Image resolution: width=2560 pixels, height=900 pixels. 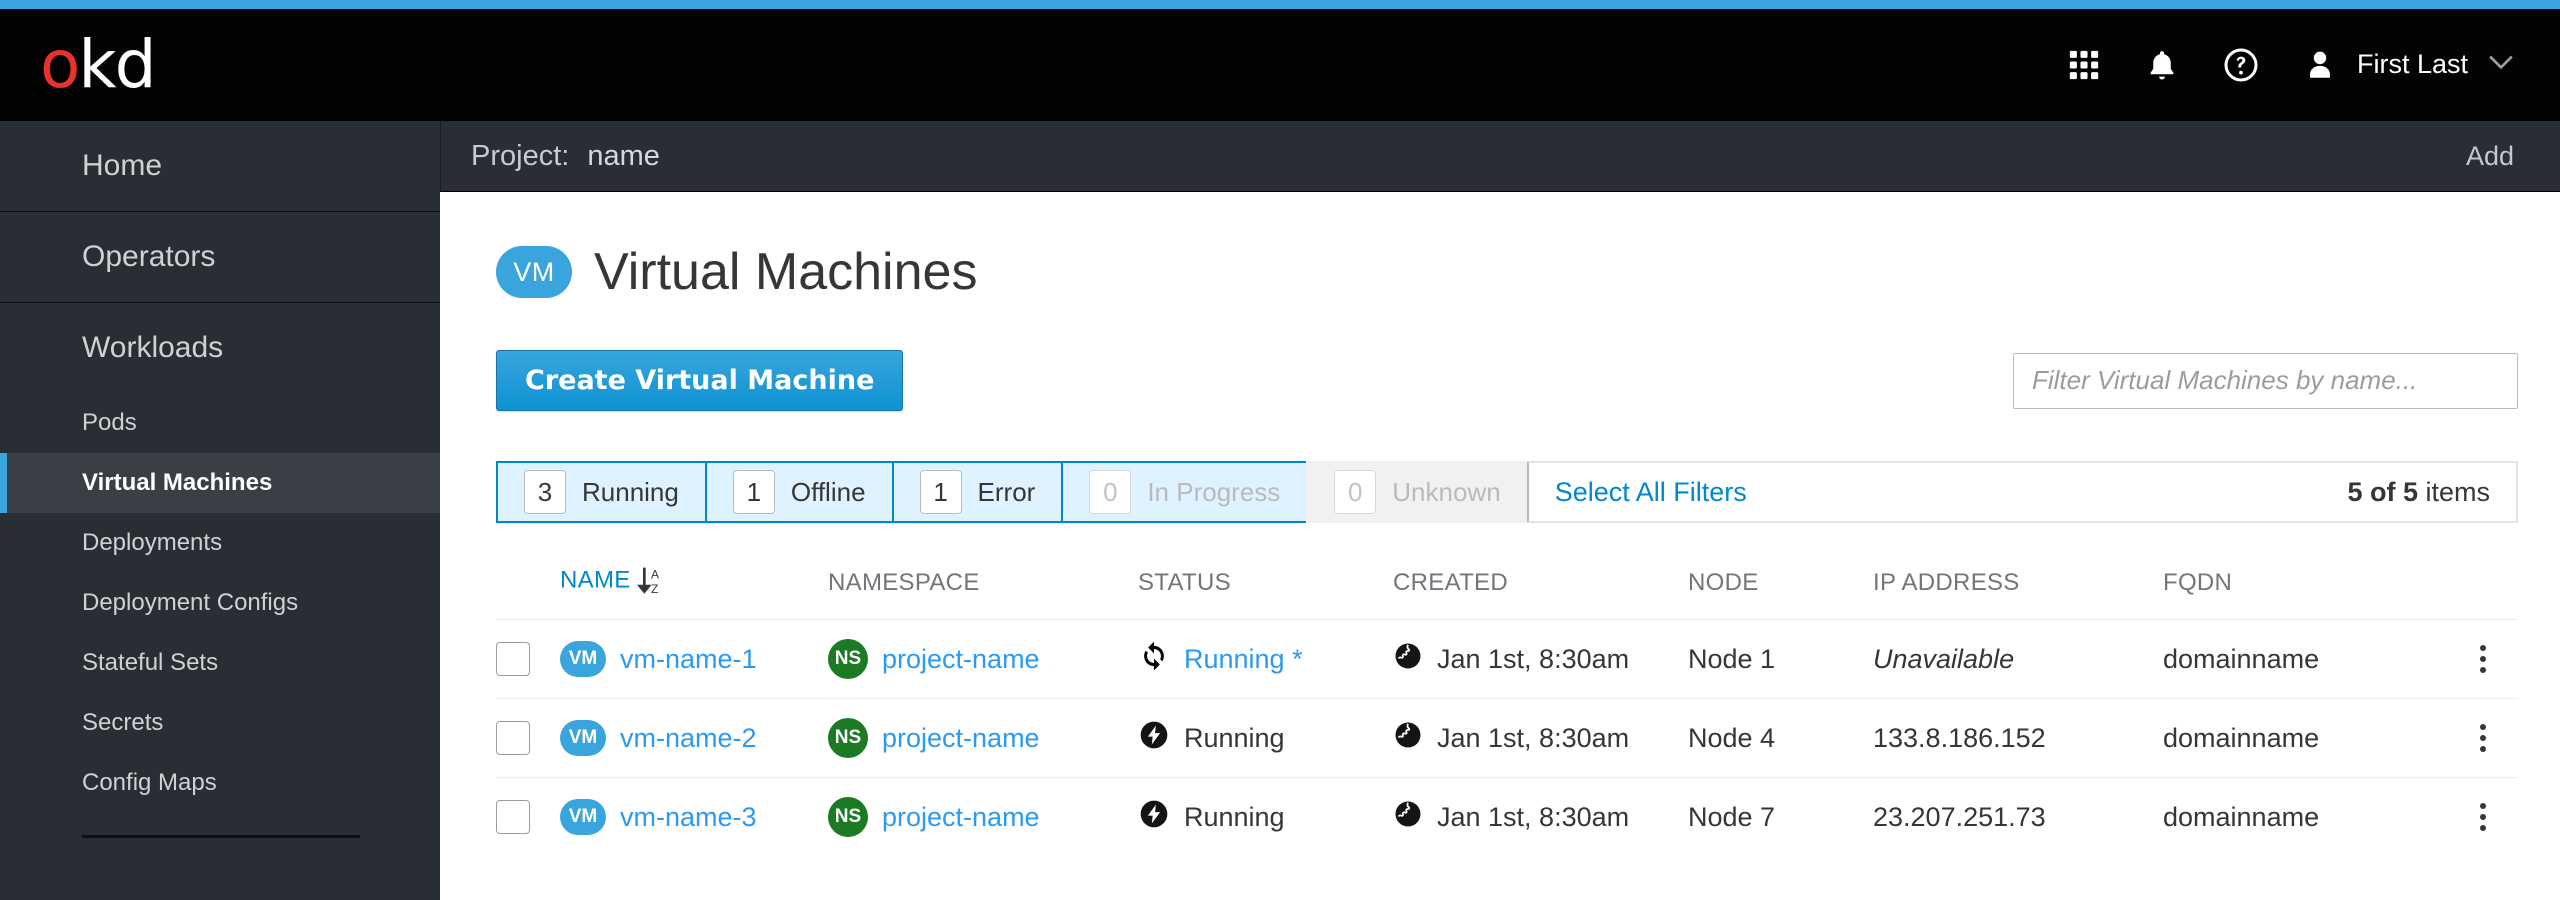 What do you see at coordinates (700, 380) in the screenshot?
I see `create-virtual-machine-button: Create Virtual Machine` at bounding box center [700, 380].